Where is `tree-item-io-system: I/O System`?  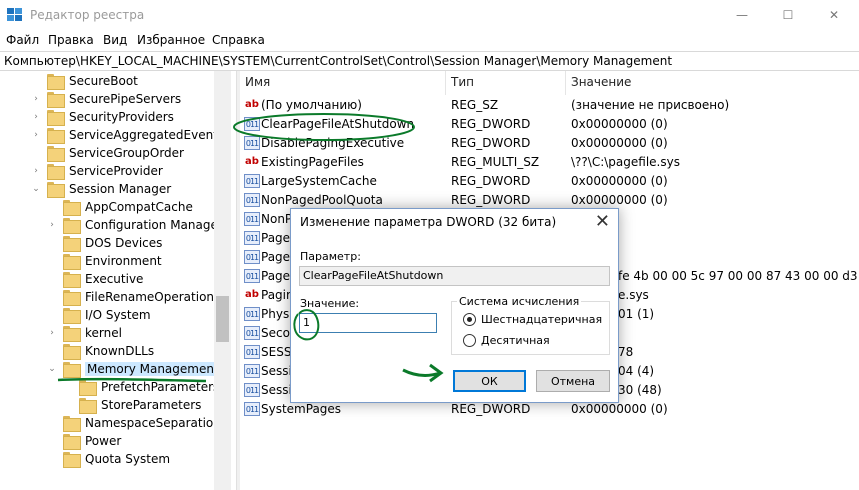
tree-item-io-system: I/O System is located at coordinates (99, 315).